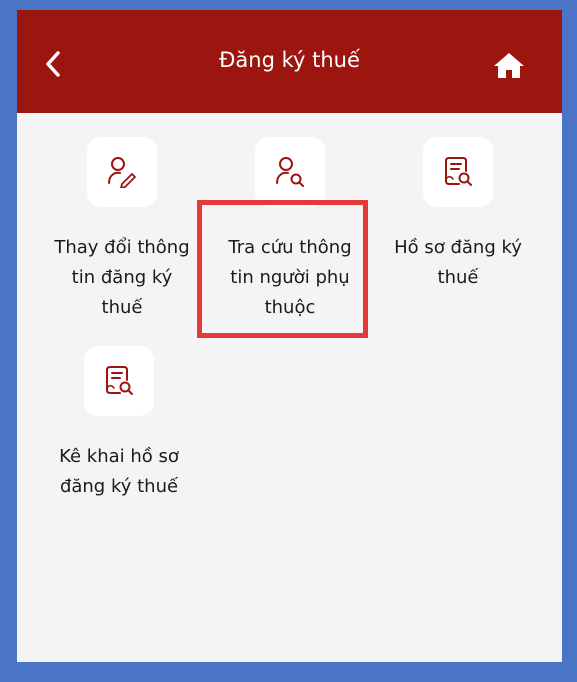  What do you see at coordinates (119, 471) in the screenshot?
I see `tile-label: Kê khai hồ sơ đăng ký thuế` at bounding box center [119, 471].